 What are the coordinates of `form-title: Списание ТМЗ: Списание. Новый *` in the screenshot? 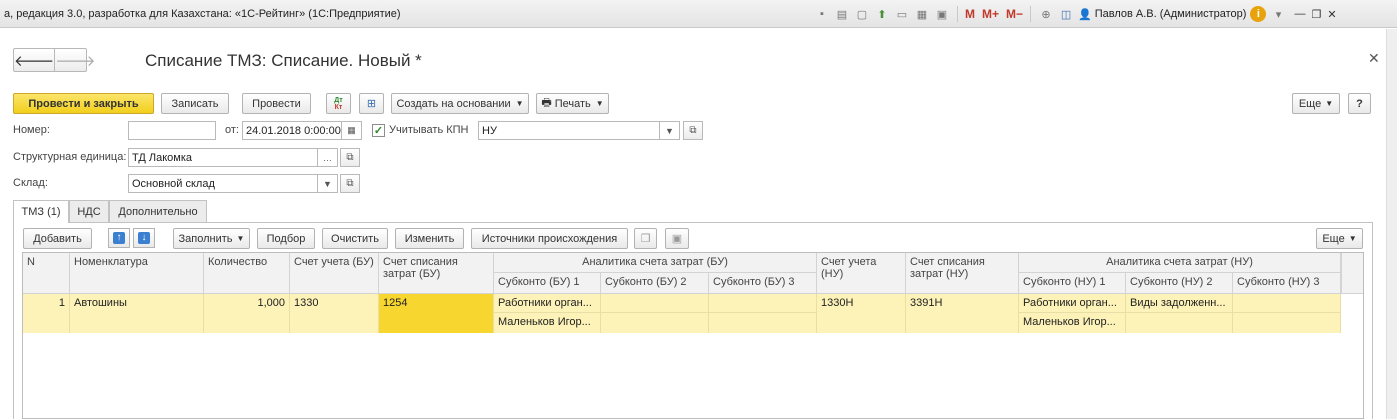 It's located at (283, 60).